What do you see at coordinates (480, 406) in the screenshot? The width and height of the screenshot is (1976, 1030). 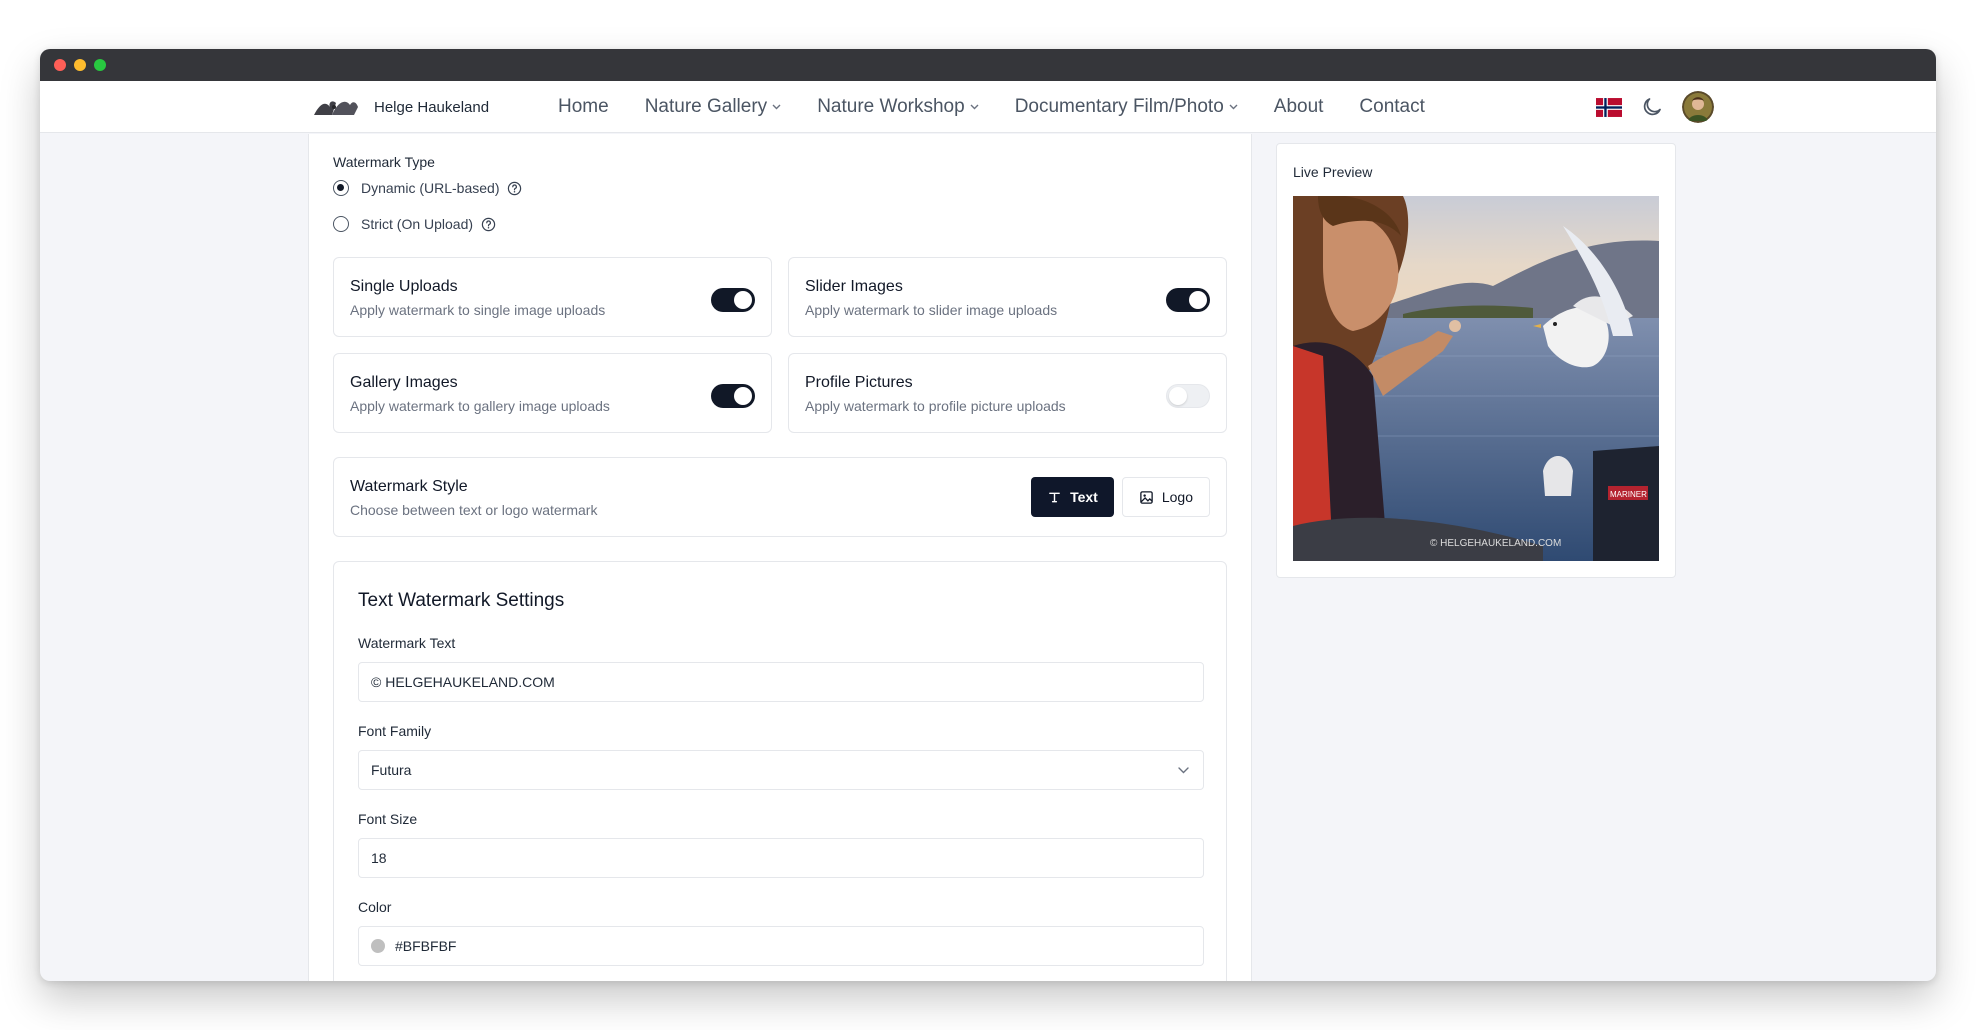 I see `card-description: Apply watermark to gallery image uploads` at bounding box center [480, 406].